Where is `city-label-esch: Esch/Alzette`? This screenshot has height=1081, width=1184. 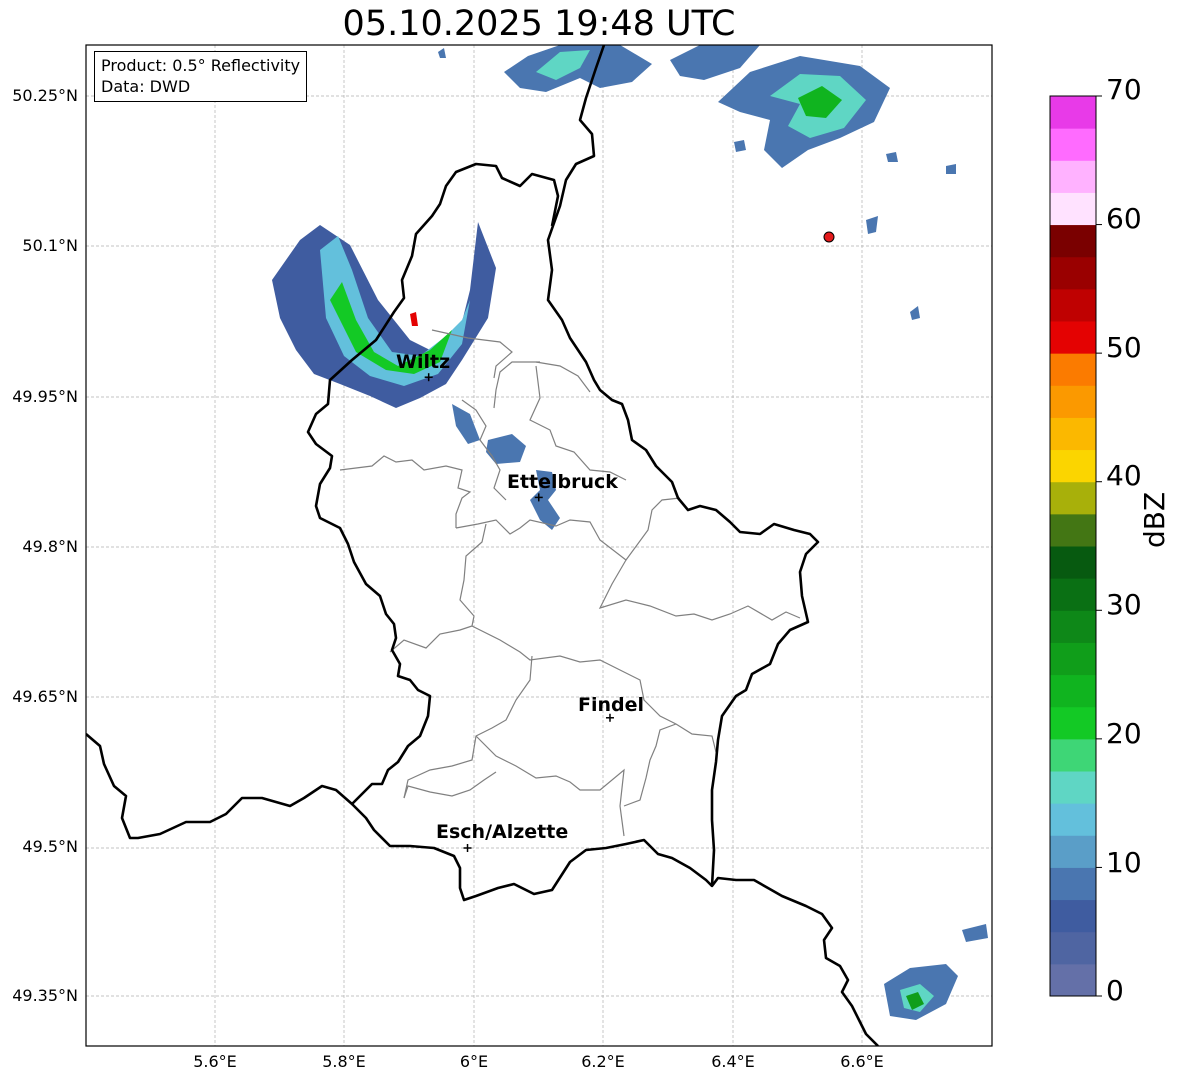
city-label-esch: Esch/Alzette is located at coordinates (502, 832).